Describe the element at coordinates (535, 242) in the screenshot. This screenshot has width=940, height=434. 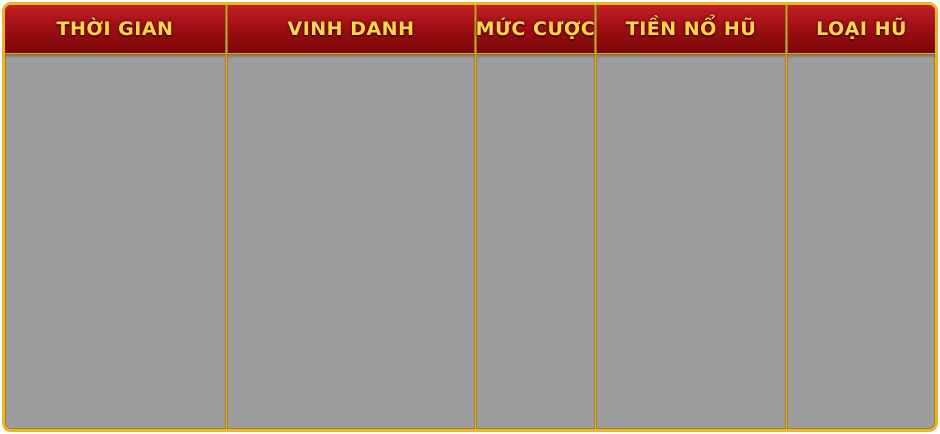
I see `column-muc-cuoc` at that location.